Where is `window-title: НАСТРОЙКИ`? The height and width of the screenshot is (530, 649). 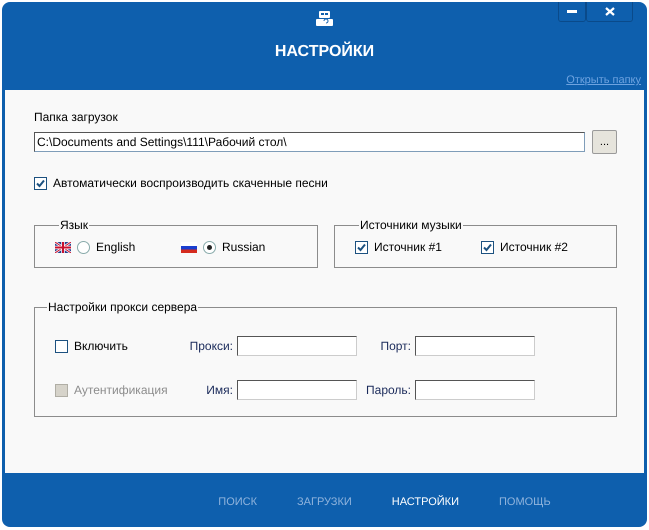
window-title: НАСТРОЙКИ is located at coordinates (324, 52).